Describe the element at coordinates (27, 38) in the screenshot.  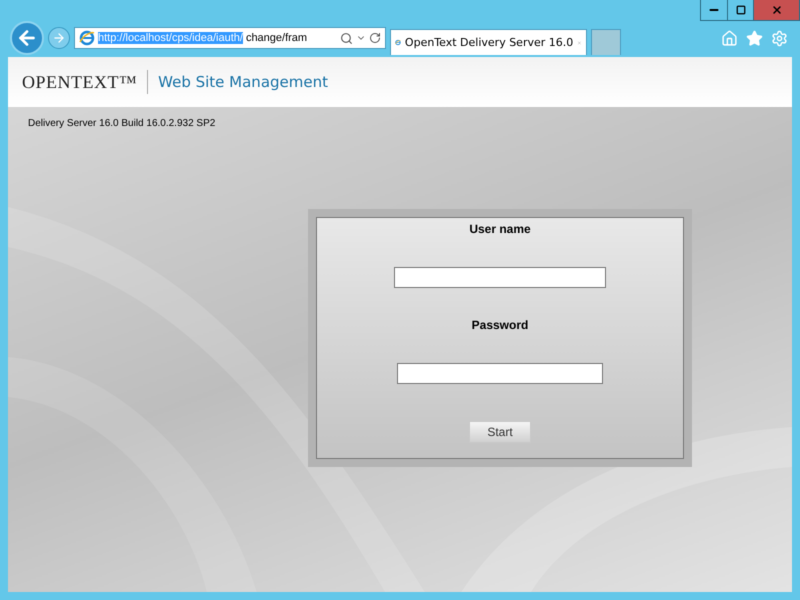
I see `back-button` at that location.